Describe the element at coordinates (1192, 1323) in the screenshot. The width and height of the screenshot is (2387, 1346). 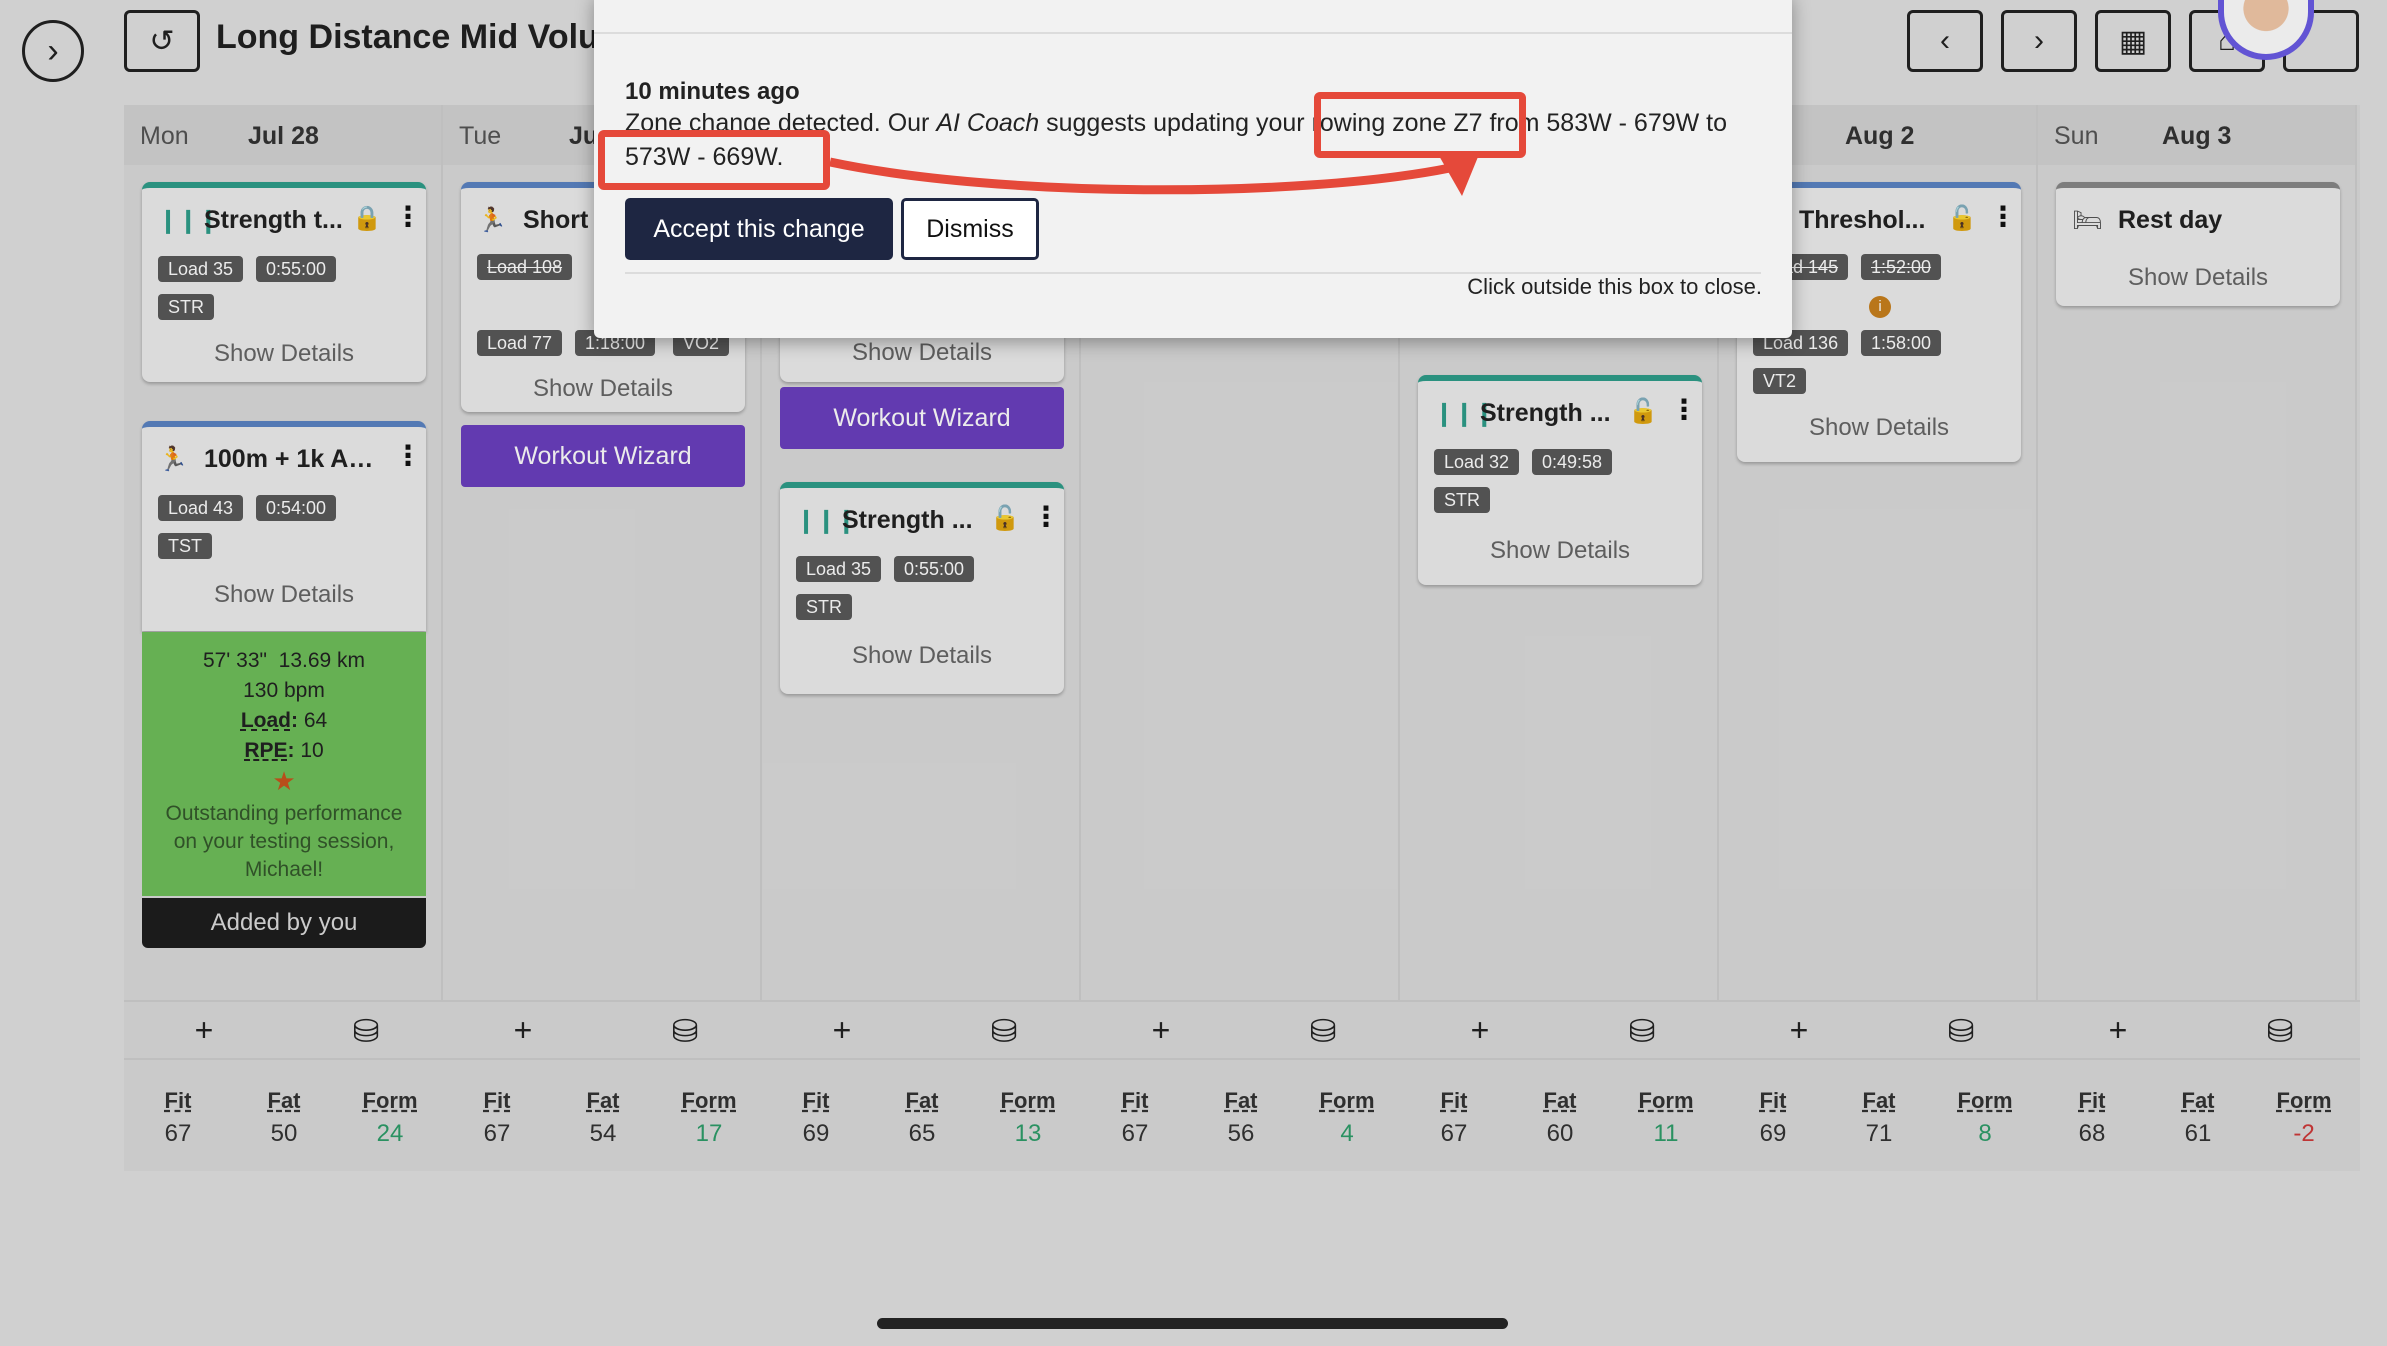
I see `home-indicator` at that location.